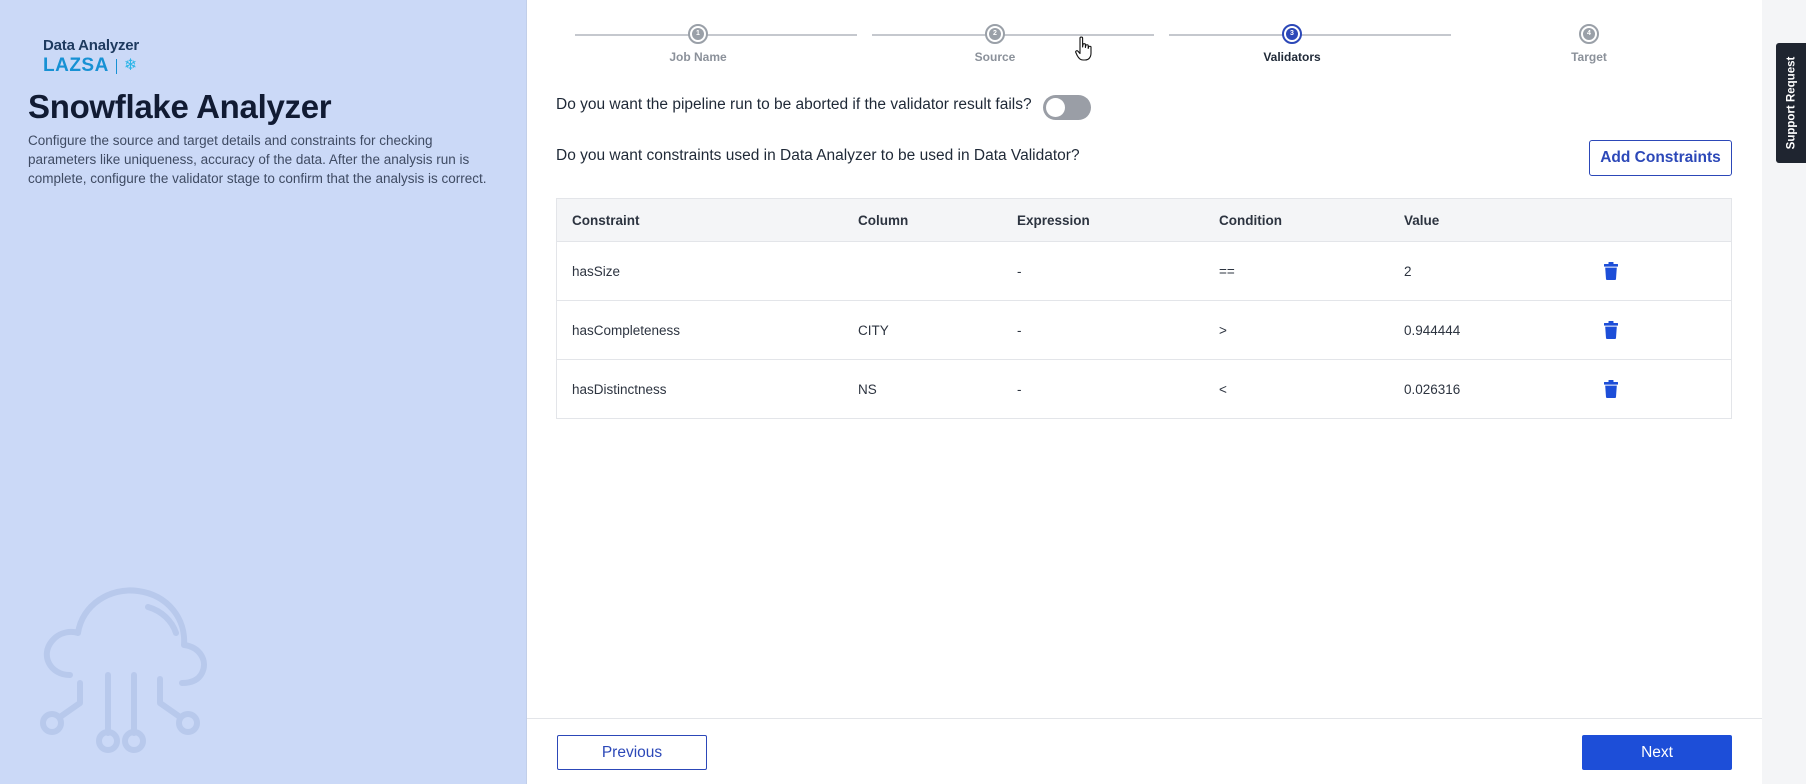 Image resolution: width=1806 pixels, height=784 pixels. What do you see at coordinates (1589, 57) in the screenshot?
I see `step-label: Target` at bounding box center [1589, 57].